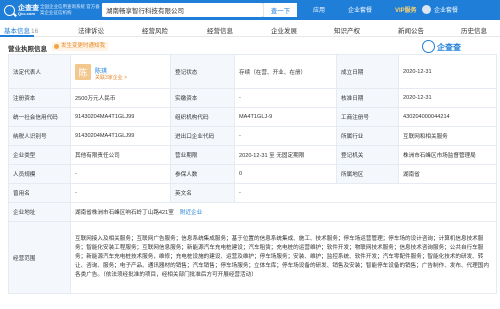  What do you see at coordinates (367, 117) in the screenshot?
I see `biz-reg-label: 工商注册号` at bounding box center [367, 117].